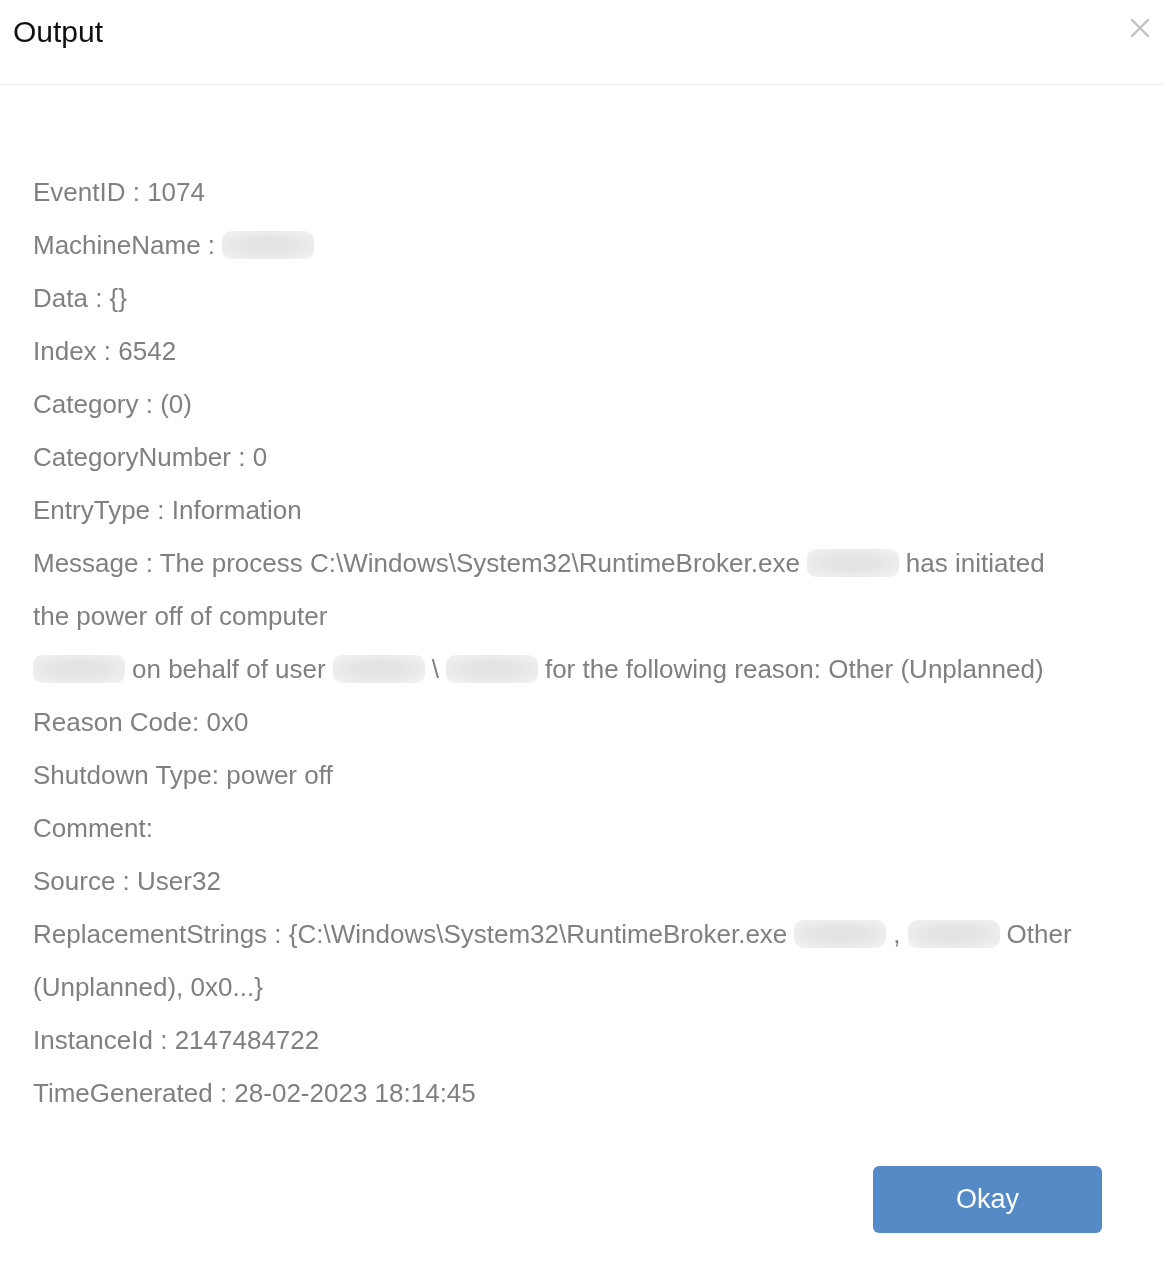  I want to click on output-text: EventID : 1074, so click(119, 191).